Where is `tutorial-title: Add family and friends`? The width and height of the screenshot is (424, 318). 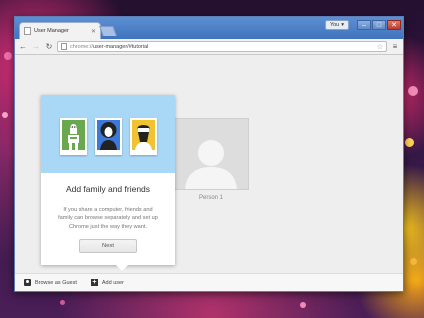
tutorial-title: Add family and friends is located at coordinates (108, 189).